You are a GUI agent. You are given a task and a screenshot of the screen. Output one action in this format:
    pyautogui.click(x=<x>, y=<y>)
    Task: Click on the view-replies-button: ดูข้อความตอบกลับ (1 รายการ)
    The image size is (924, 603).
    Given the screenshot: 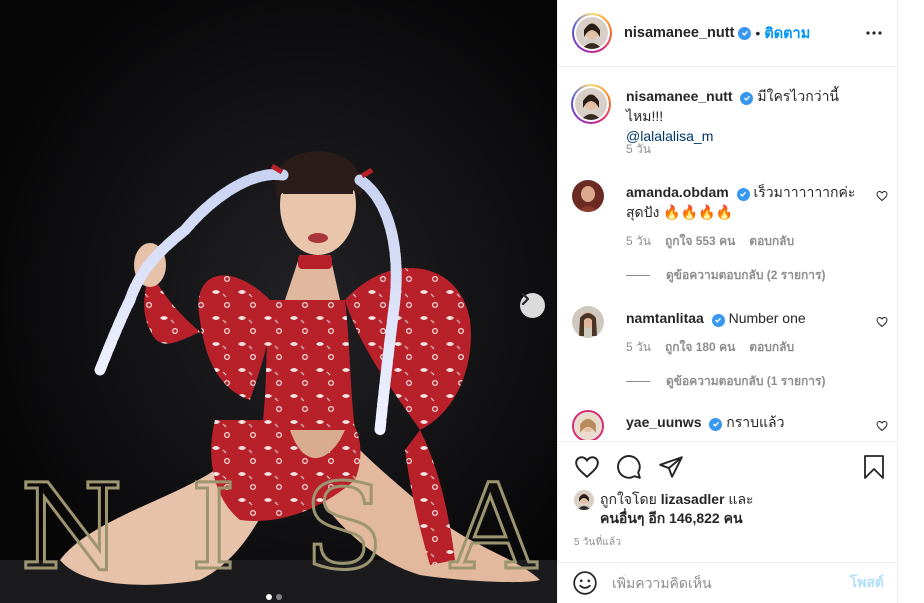 What is the action you would take?
    pyautogui.click(x=725, y=381)
    